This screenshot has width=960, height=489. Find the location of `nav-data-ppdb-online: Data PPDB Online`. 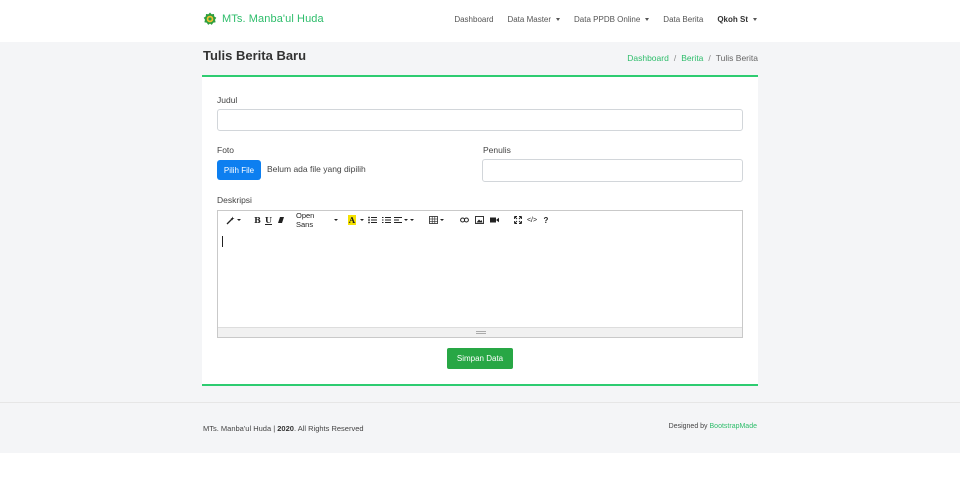

nav-data-ppdb-online: Data PPDB Online is located at coordinates (612, 19).